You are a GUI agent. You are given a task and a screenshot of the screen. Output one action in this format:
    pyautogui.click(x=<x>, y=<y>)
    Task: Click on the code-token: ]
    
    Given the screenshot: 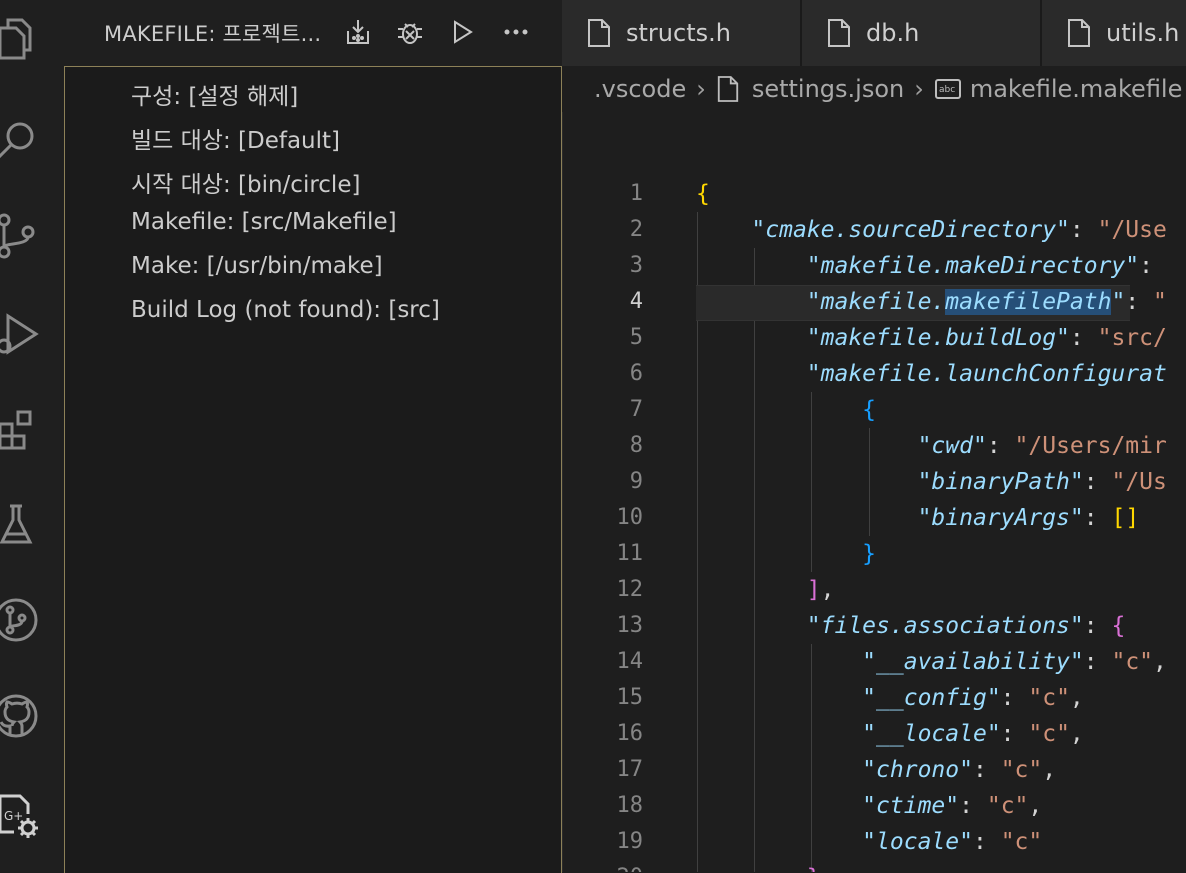 What is the action you would take?
    pyautogui.click(x=813, y=590)
    